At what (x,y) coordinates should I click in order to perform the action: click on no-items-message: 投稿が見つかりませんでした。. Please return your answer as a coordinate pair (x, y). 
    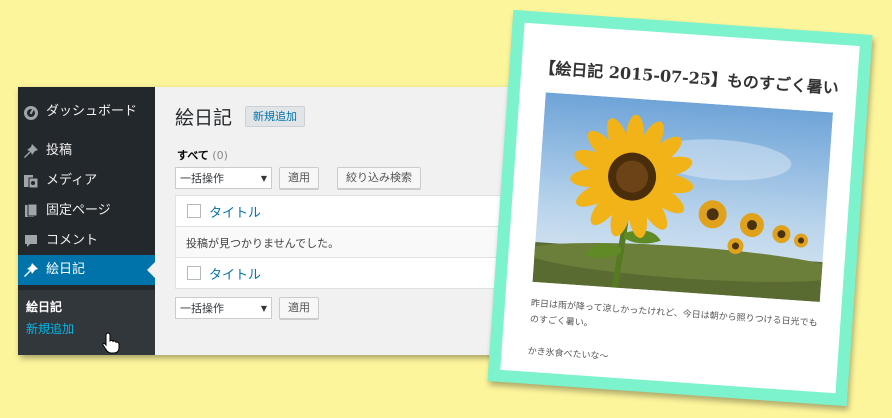
    Looking at the image, I should click on (263, 243).